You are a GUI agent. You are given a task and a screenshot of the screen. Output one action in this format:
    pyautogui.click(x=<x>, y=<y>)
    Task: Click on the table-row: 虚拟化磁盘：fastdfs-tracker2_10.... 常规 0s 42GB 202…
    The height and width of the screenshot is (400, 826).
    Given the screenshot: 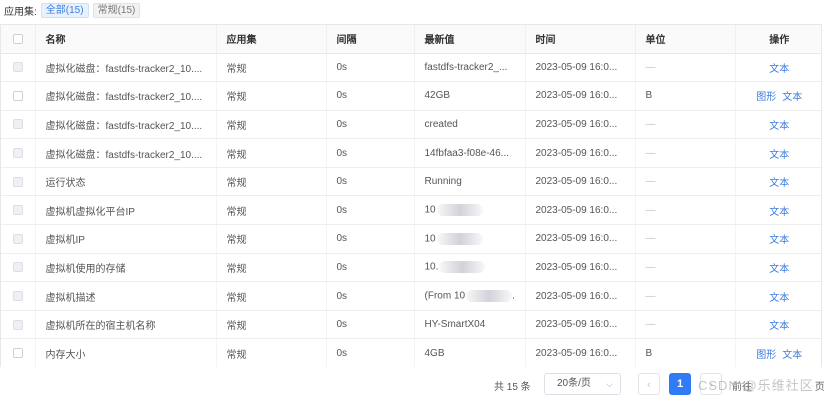 What is the action you would take?
    pyautogui.click(x=411, y=96)
    